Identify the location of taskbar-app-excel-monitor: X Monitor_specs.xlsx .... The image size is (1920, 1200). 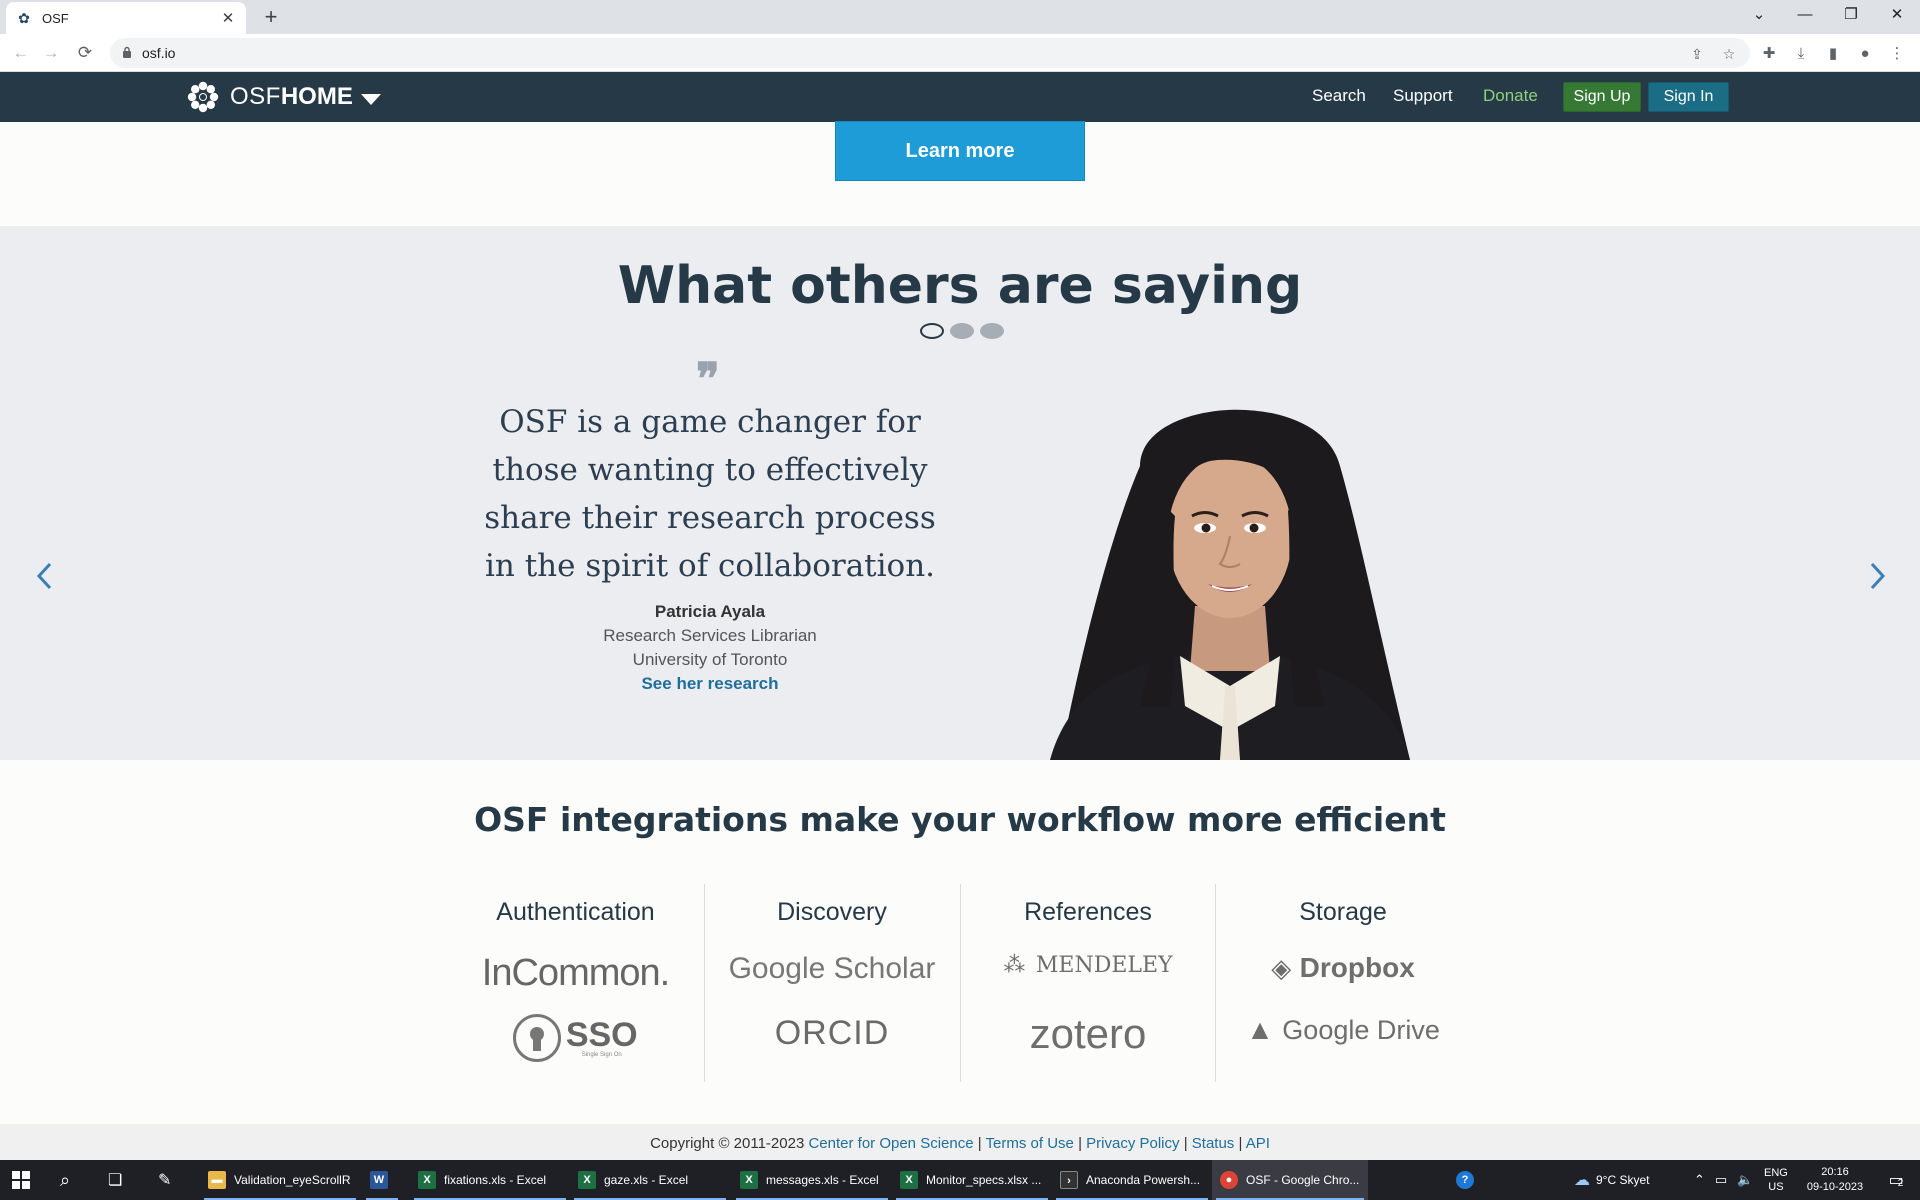
(972, 1180).